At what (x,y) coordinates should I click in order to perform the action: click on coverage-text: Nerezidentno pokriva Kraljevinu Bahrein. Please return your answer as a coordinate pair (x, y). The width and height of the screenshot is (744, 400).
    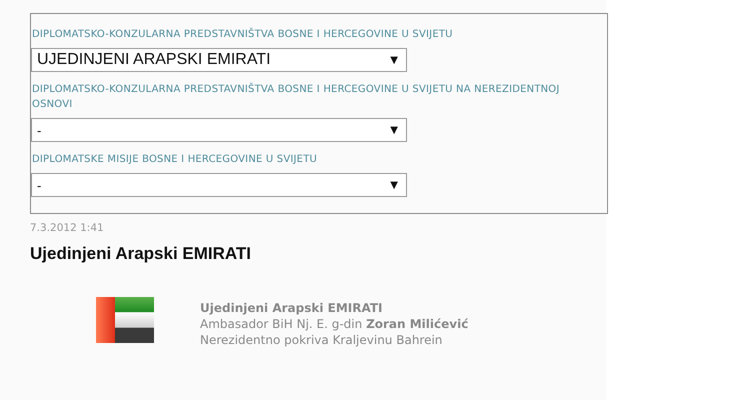
    Looking at the image, I should click on (322, 340).